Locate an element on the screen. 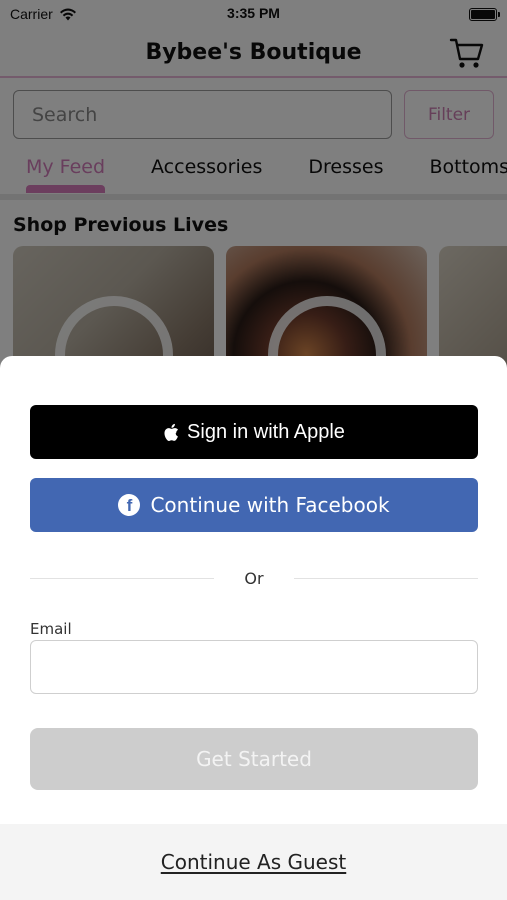 This screenshot has width=507, height=900. email-label: Email is located at coordinates (51, 629).